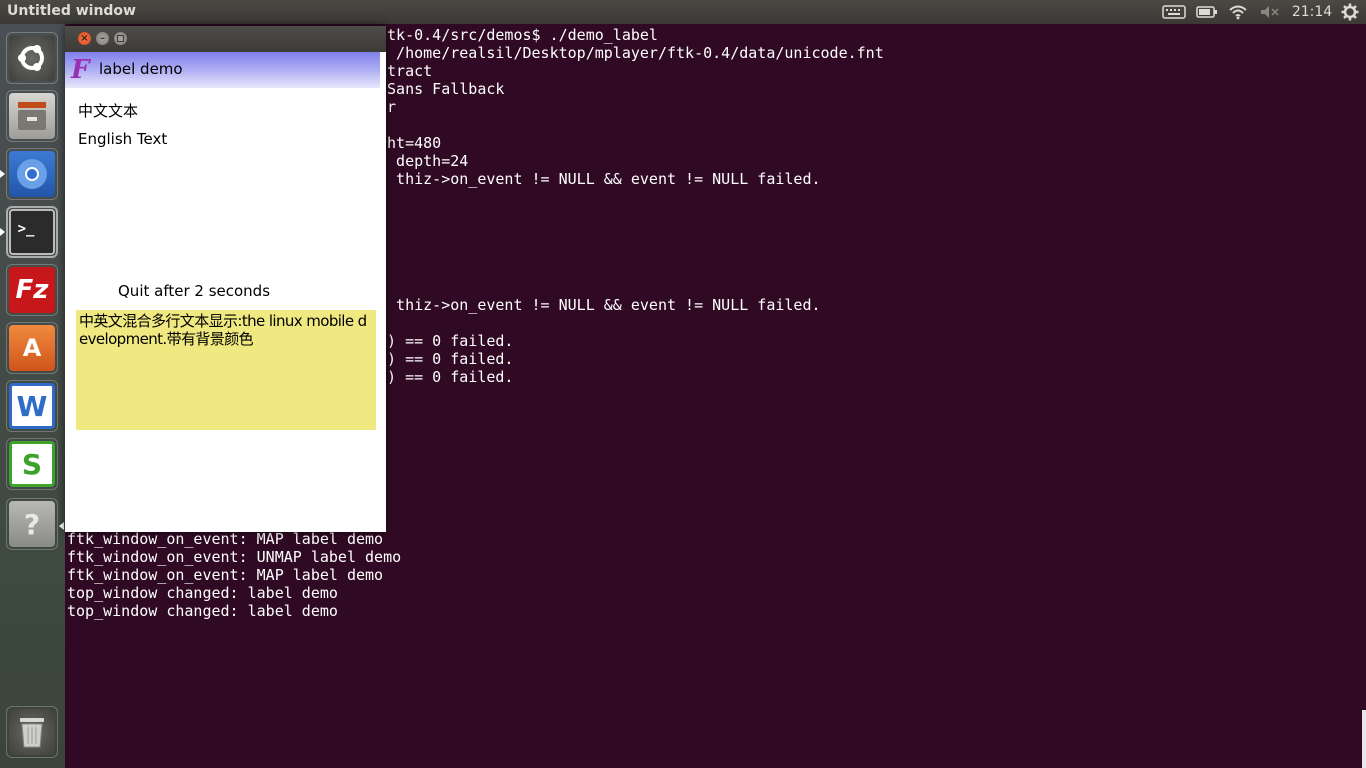 The height and width of the screenshot is (768, 1366). What do you see at coordinates (222, 70) in the screenshot?
I see `app-header: F label demo` at bounding box center [222, 70].